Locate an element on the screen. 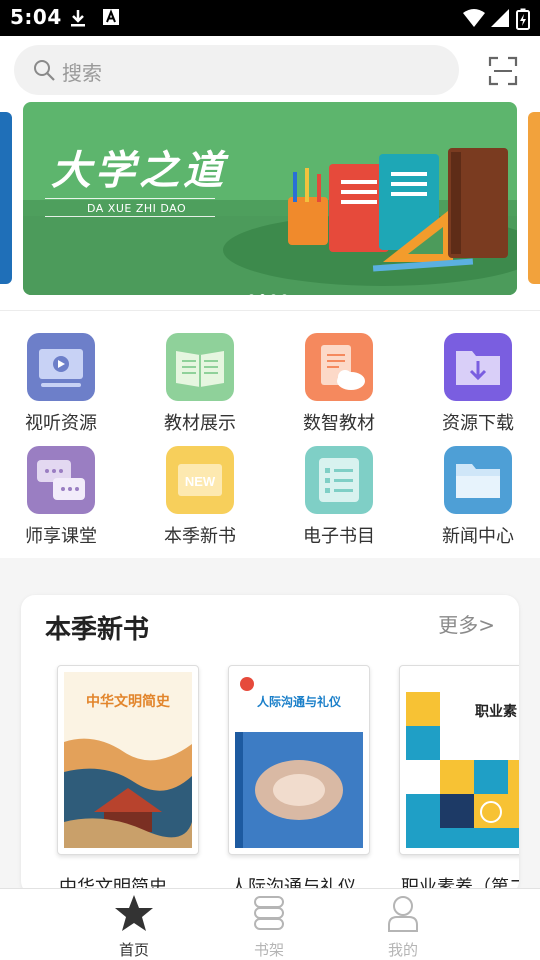 The height and width of the screenshot is (960, 540). cloud-document-icon is located at coordinates (339, 367).